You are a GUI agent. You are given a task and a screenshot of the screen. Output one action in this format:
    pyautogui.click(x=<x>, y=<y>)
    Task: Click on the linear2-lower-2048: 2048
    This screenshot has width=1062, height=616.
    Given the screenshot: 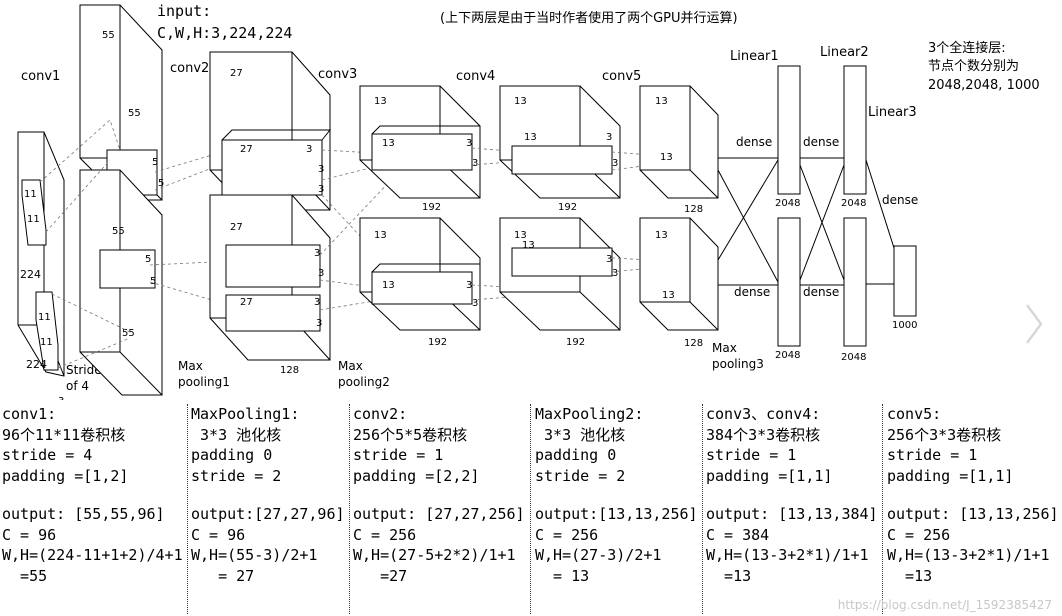 What is the action you would take?
    pyautogui.click(x=853, y=357)
    